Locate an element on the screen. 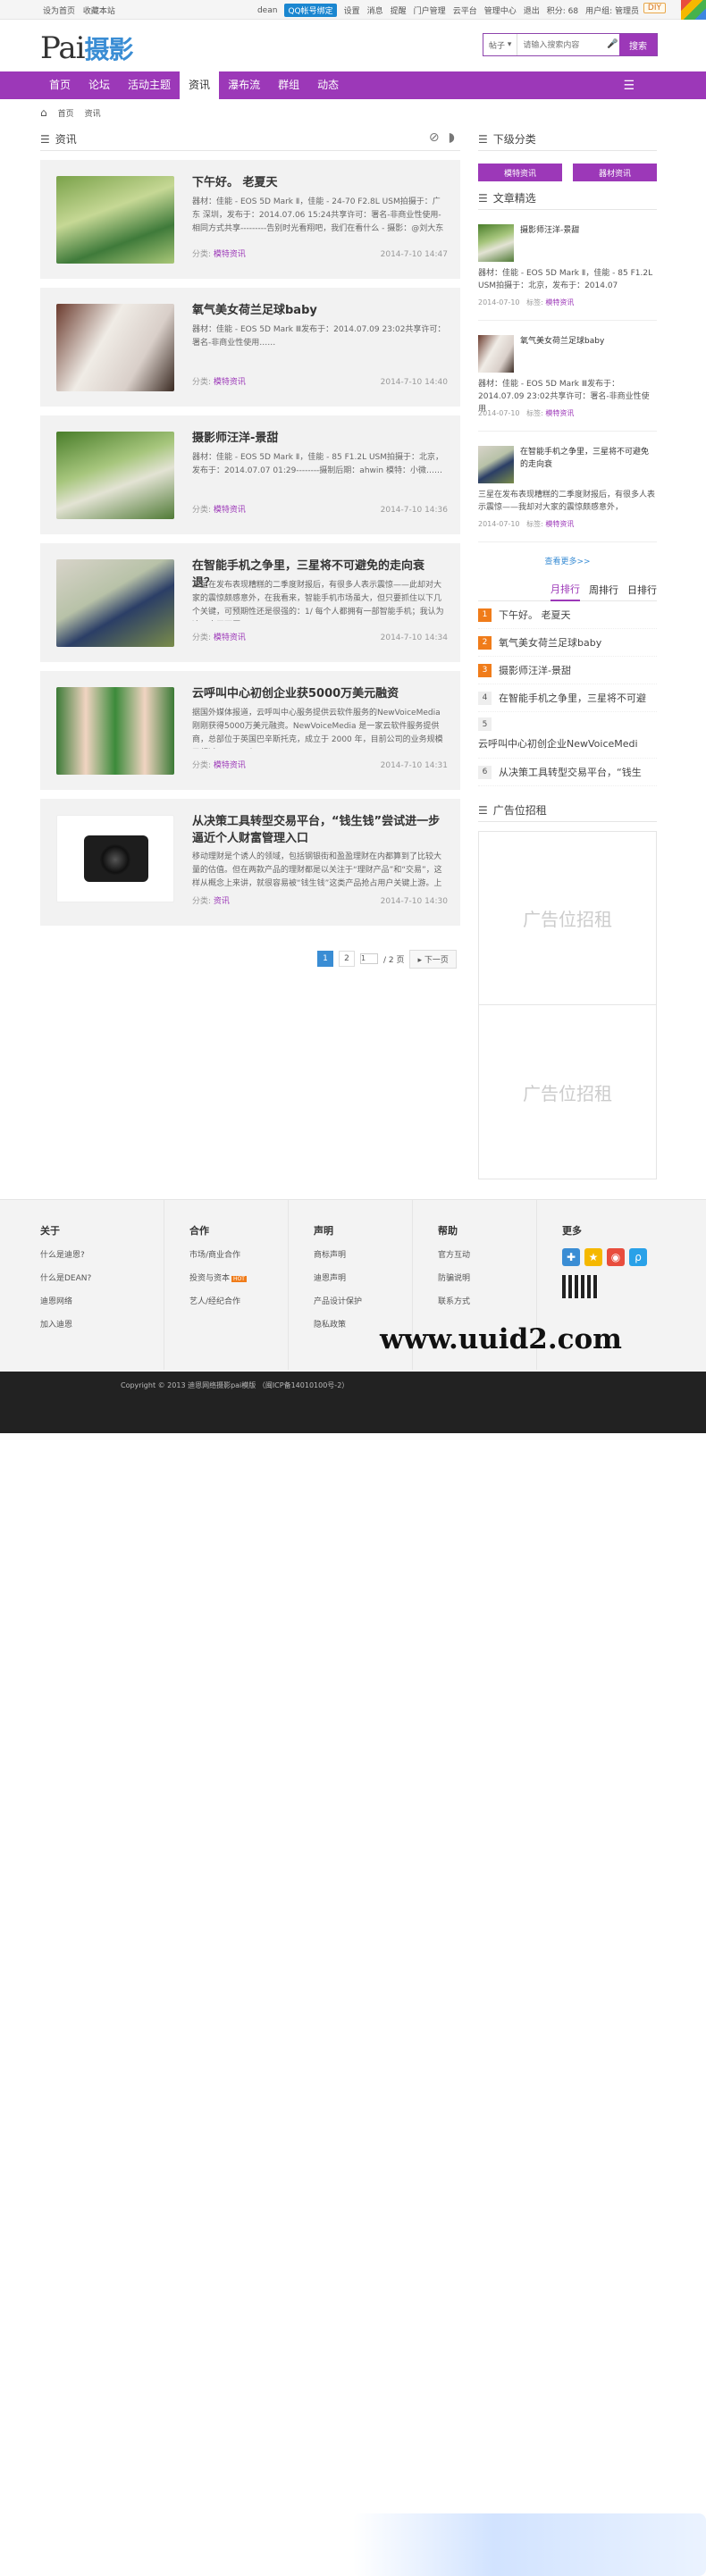 Image resolution: width=706 pixels, height=2576 pixels. rank-item: 4 在智能手机之争里，三星将不可避 is located at coordinates (567, 698).